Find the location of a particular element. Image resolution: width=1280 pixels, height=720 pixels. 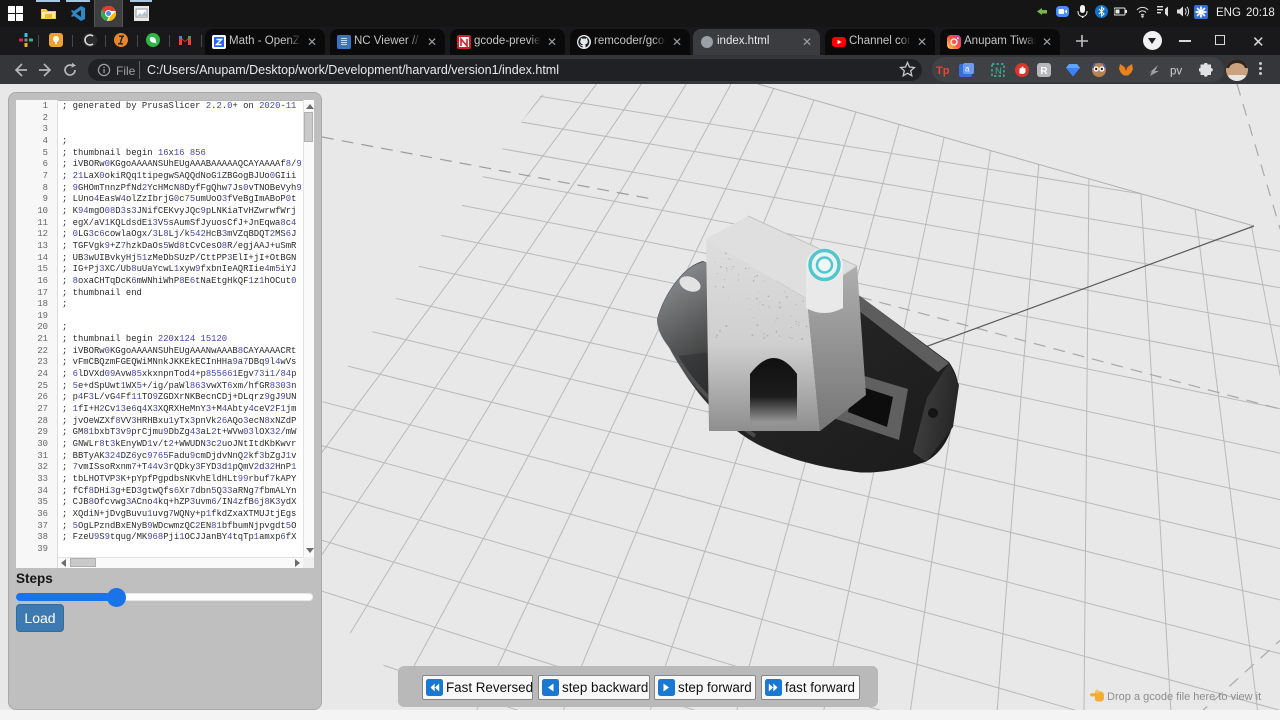

svg-text: a is located at coordinates (967, 69).